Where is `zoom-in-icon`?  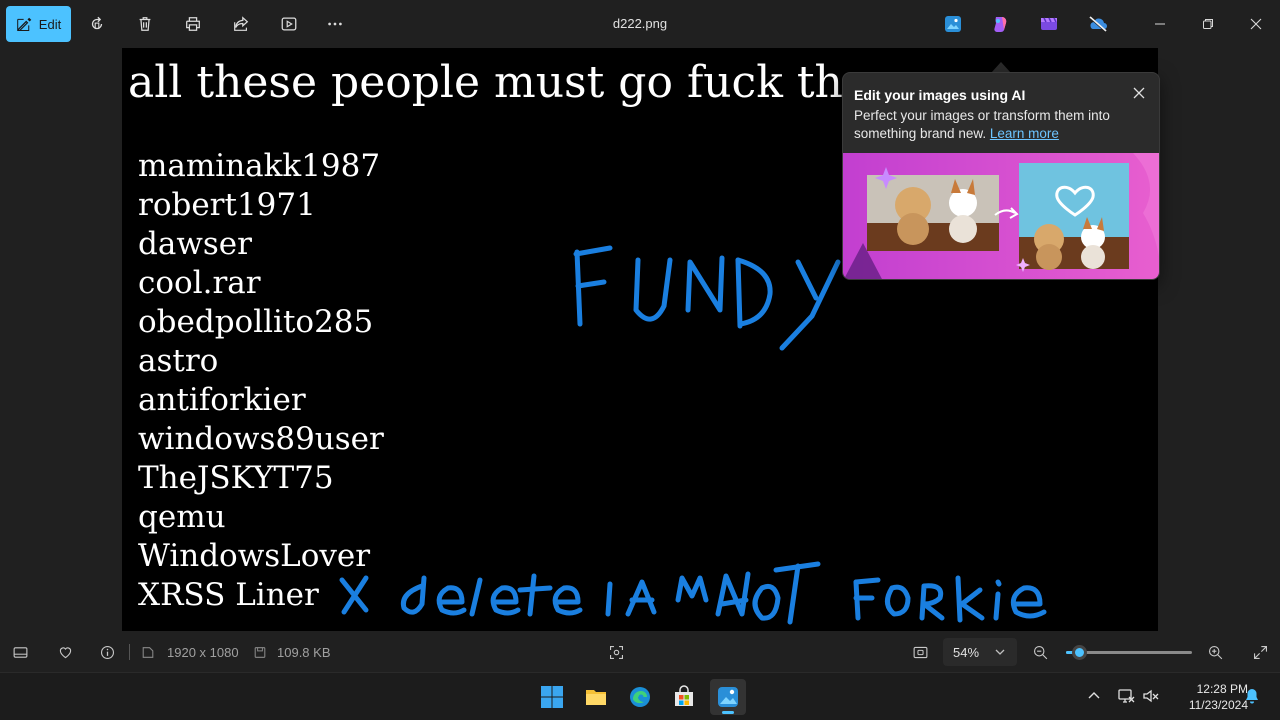
zoom-in-icon is located at coordinates (1215, 652).